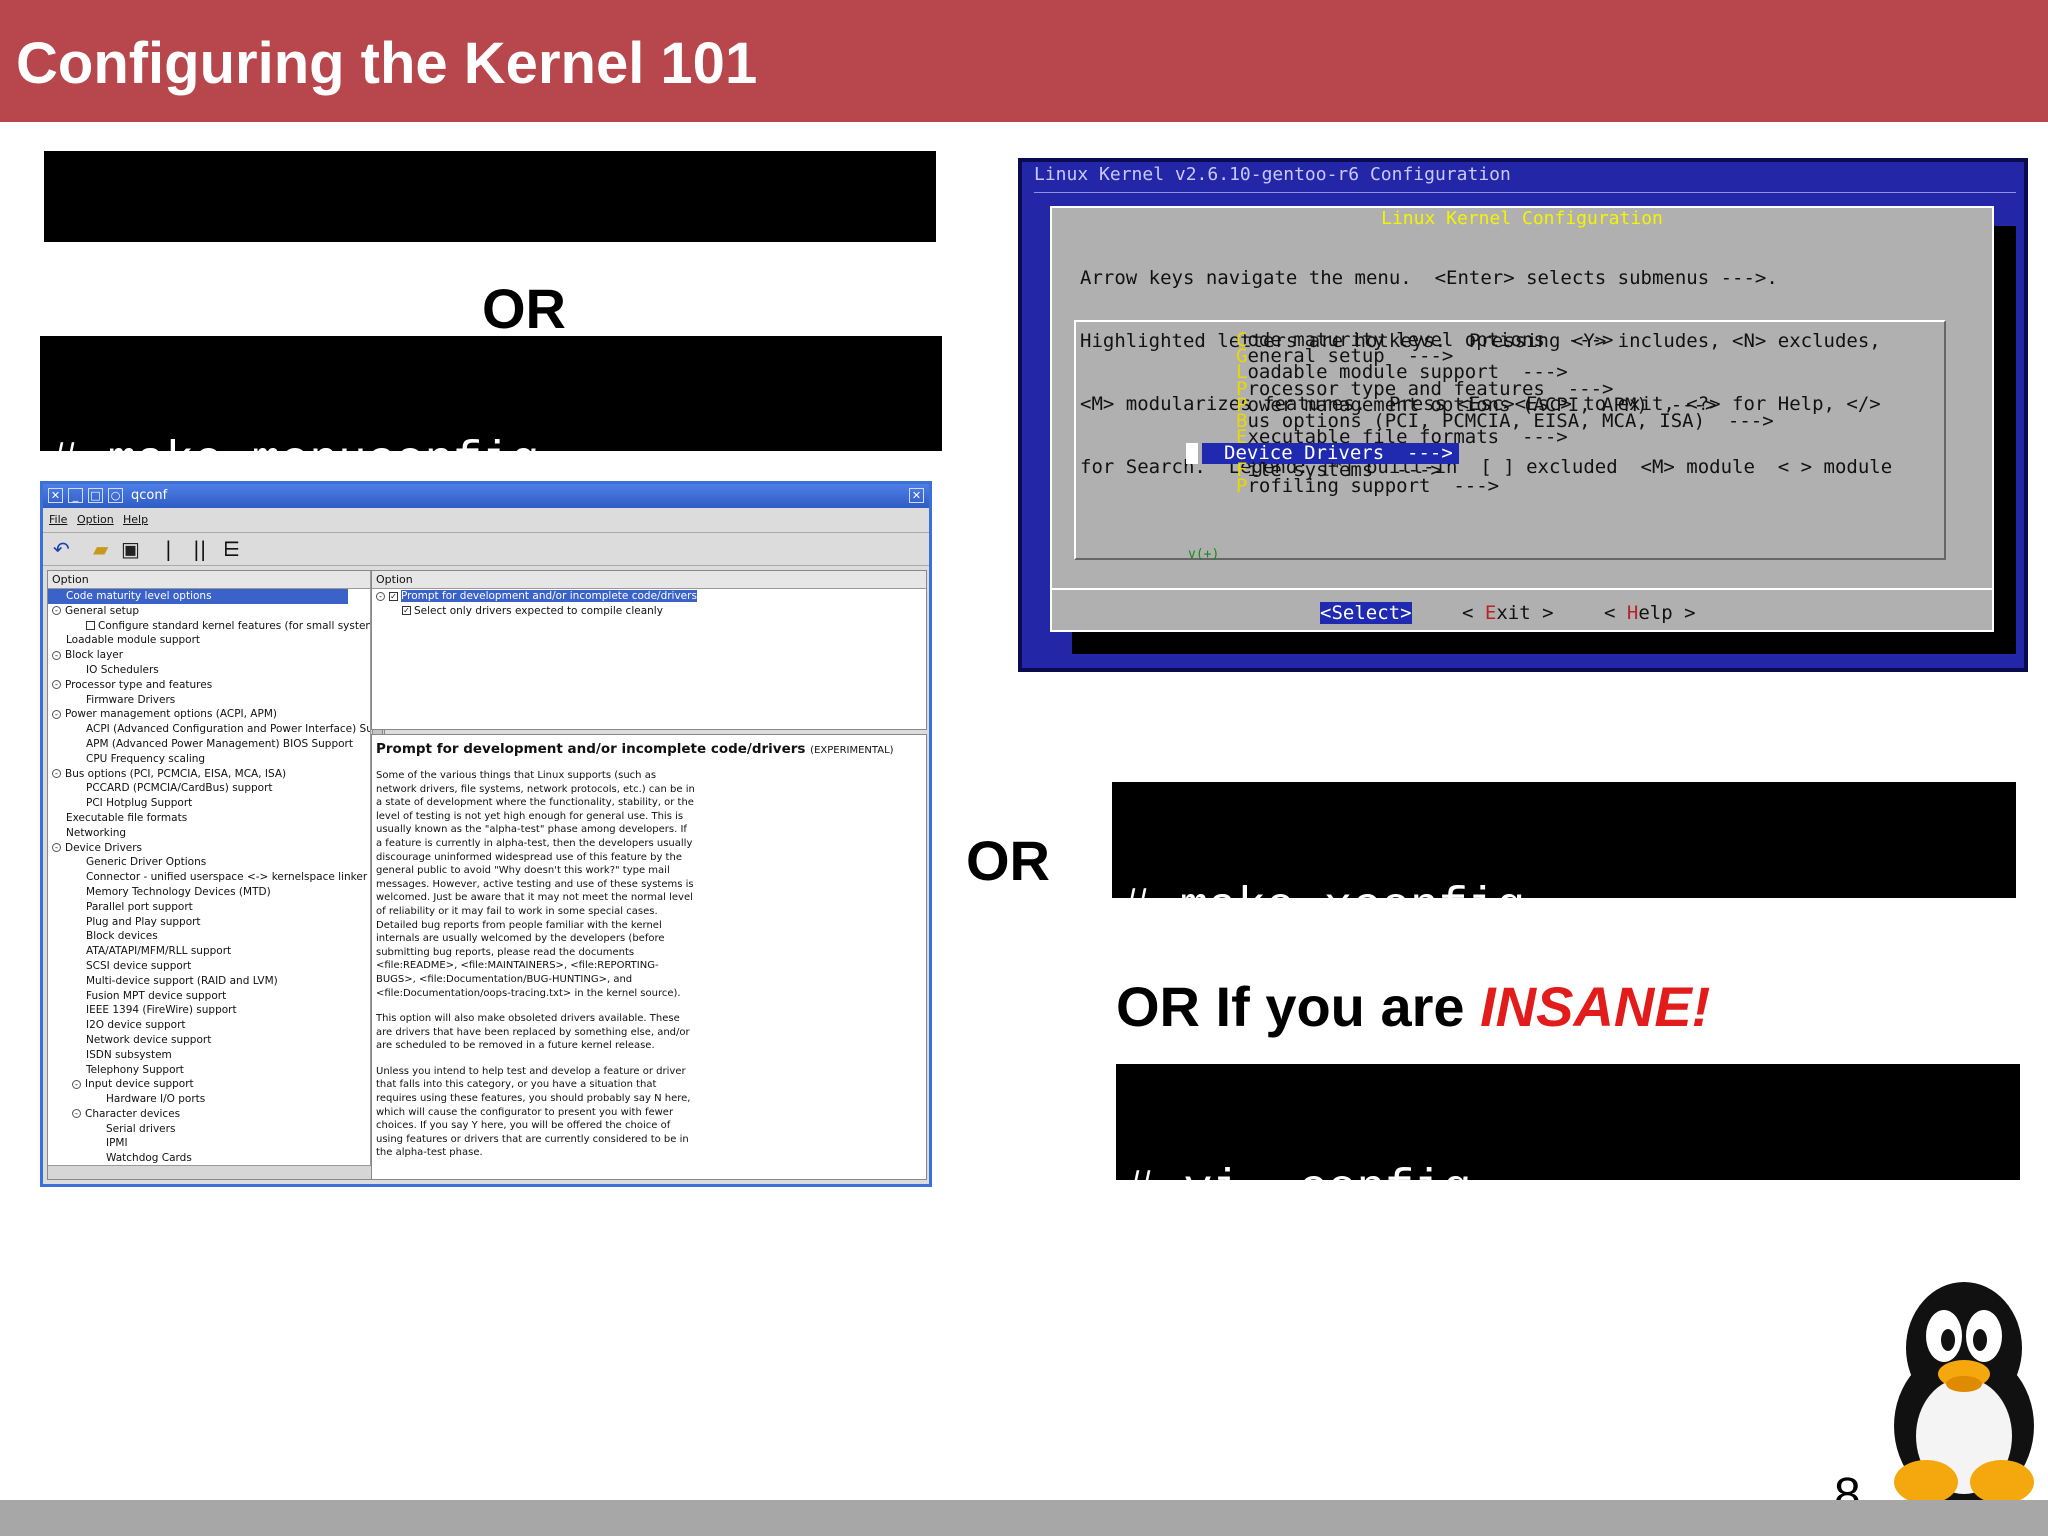 The image size is (2048, 1536). I want to click on tree-item: Network device support, so click(216, 1040).